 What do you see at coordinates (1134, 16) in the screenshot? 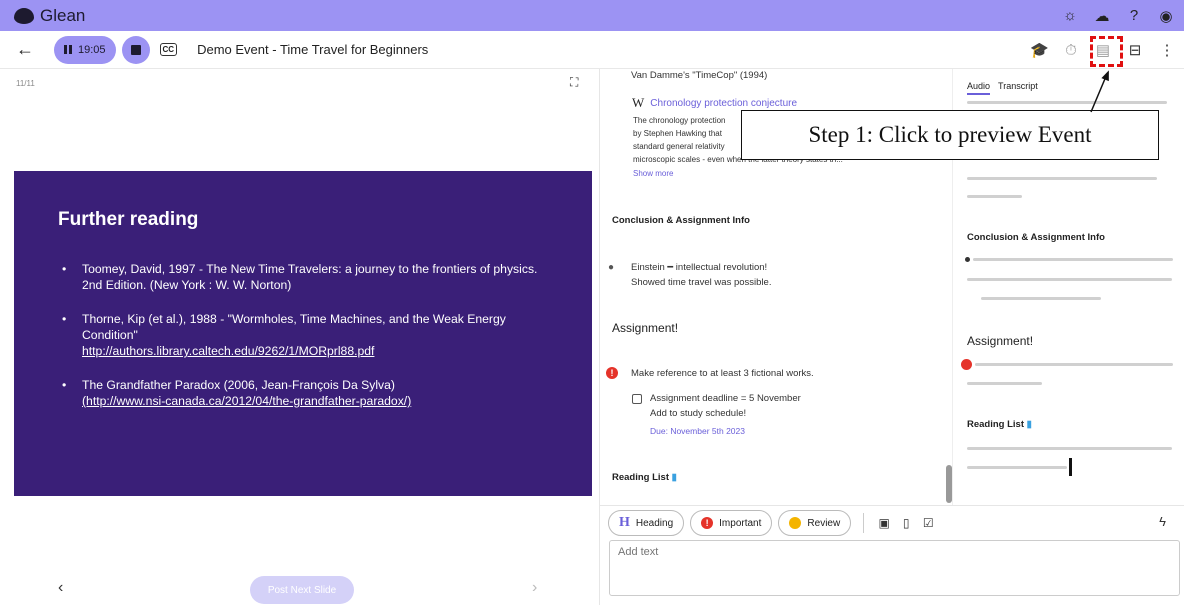
I see `help-icon: ?` at bounding box center [1134, 16].